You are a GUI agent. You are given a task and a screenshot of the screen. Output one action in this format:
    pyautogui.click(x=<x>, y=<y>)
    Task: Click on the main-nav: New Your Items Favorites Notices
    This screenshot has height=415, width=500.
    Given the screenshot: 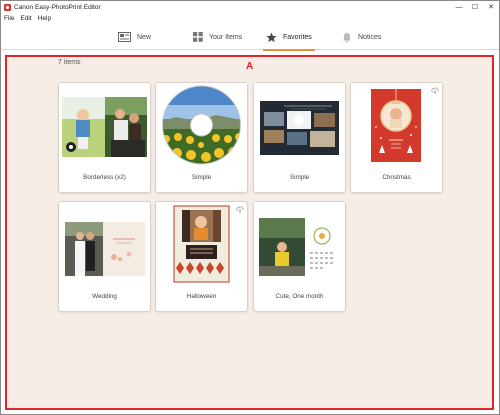 What is the action you would take?
    pyautogui.click(x=250, y=37)
    